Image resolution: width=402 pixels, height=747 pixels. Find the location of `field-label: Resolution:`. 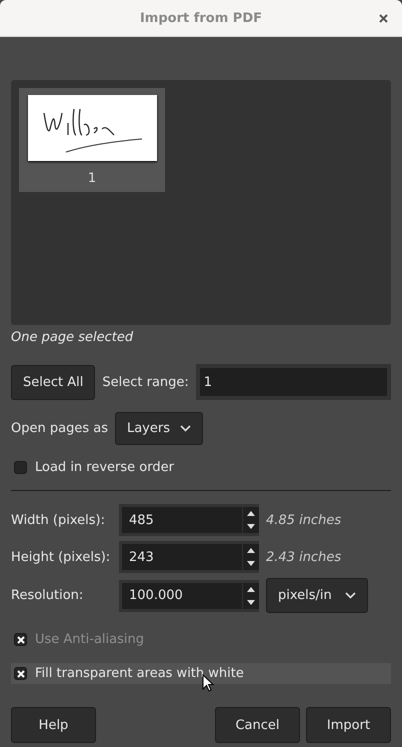

field-label: Resolution: is located at coordinates (47, 595).